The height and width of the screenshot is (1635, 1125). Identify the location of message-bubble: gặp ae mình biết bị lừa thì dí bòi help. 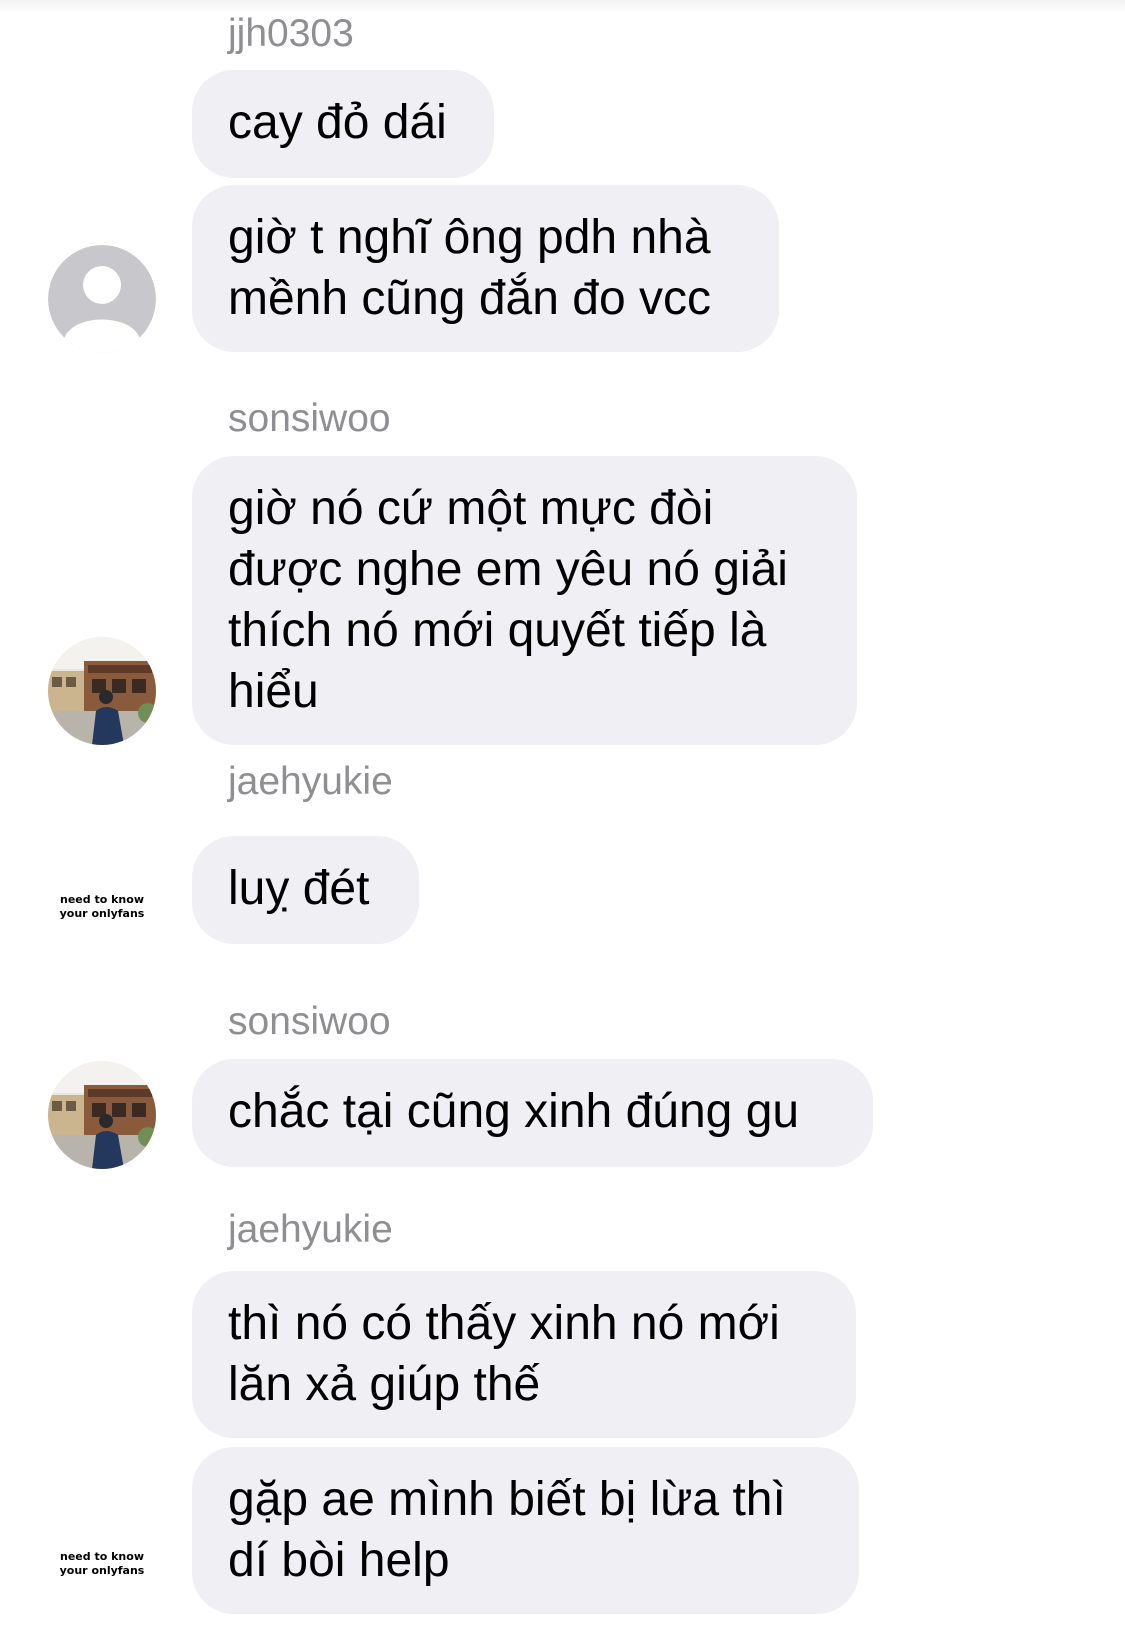
(525, 1530).